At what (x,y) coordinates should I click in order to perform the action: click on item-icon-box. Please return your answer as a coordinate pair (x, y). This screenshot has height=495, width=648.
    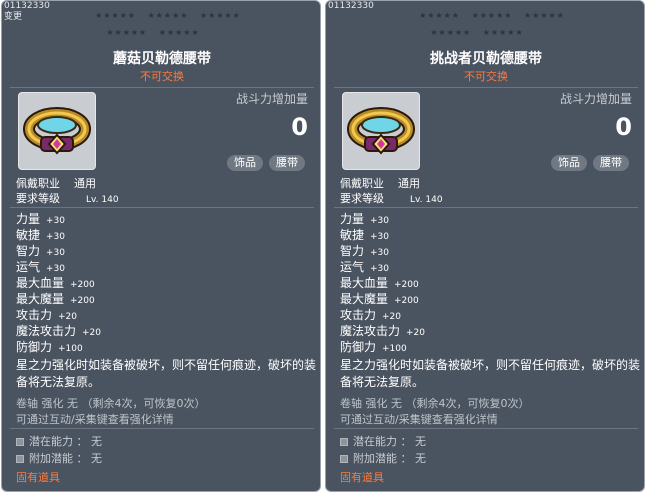
    Looking at the image, I should click on (57, 131).